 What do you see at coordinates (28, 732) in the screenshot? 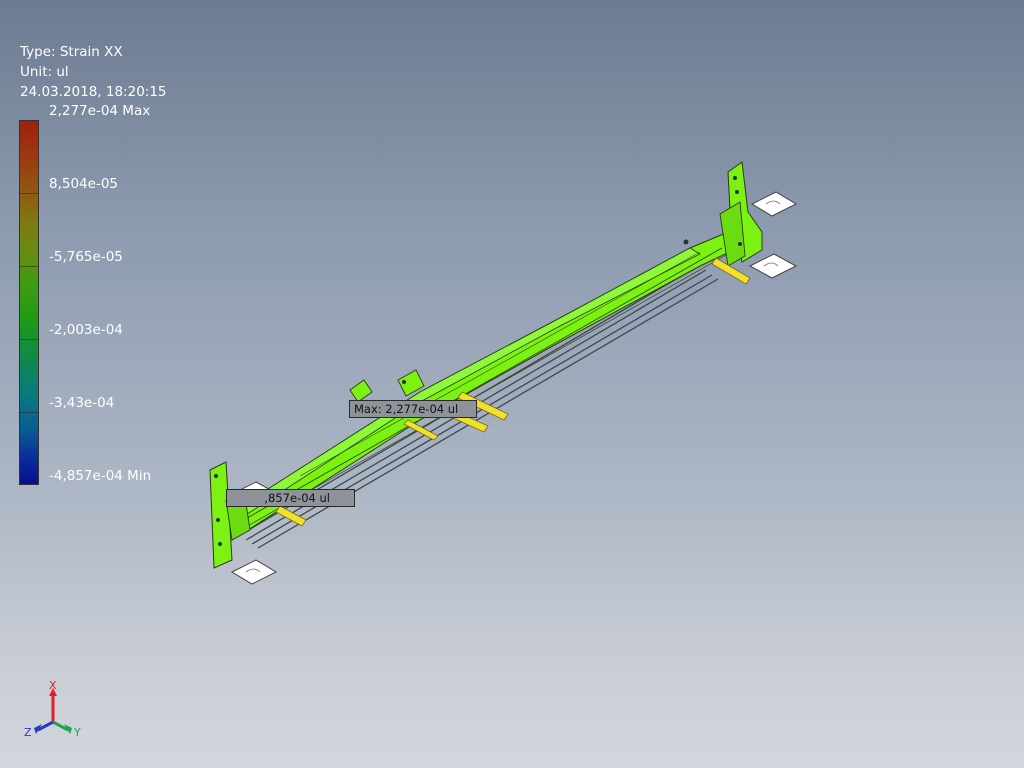
I see `triad-z-label: Z` at bounding box center [28, 732].